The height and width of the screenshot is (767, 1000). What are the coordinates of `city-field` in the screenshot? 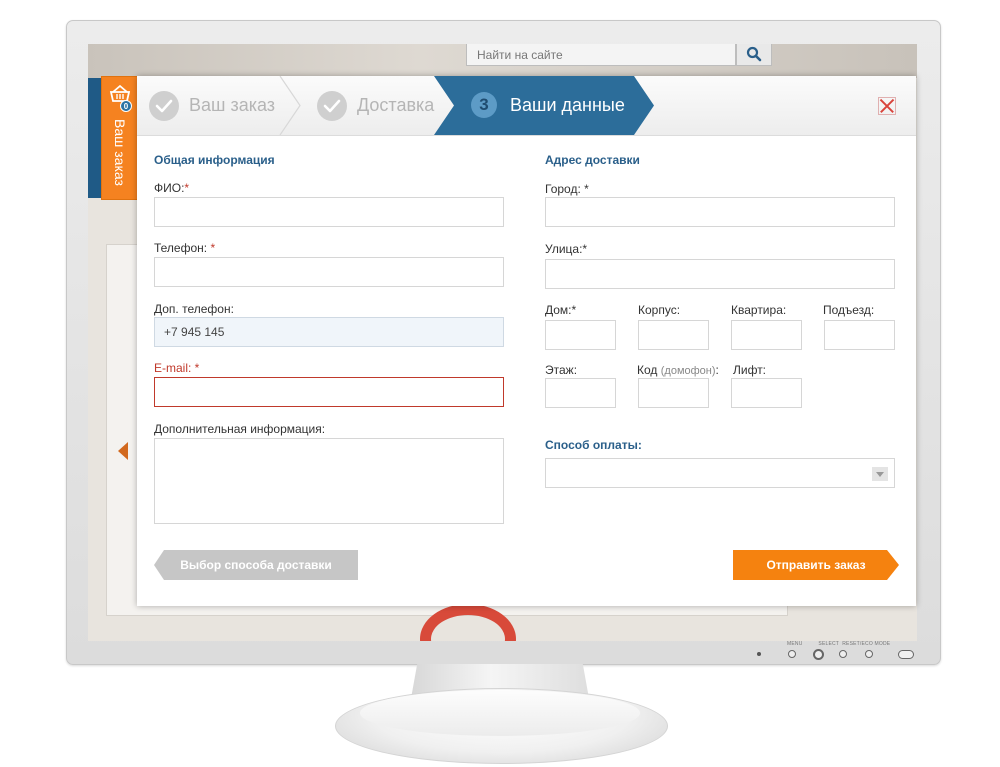 It's located at (720, 212).